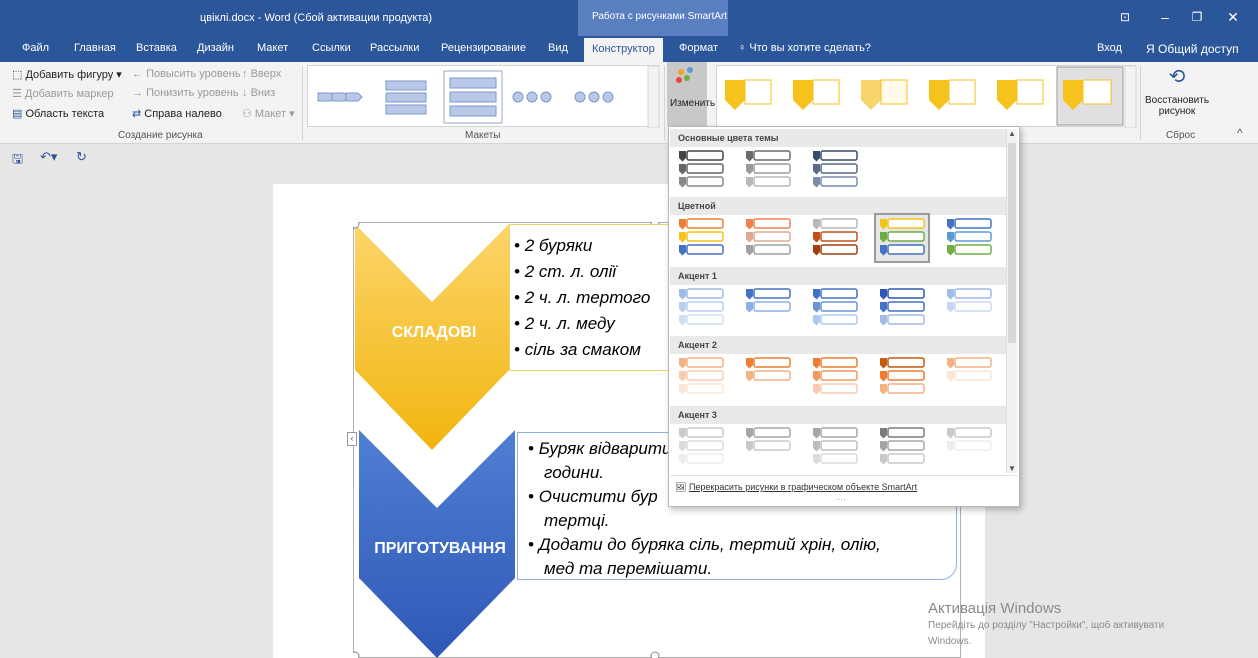  I want to click on context-tab-title: Работа с рисунками SmartArt, so click(653, 18).